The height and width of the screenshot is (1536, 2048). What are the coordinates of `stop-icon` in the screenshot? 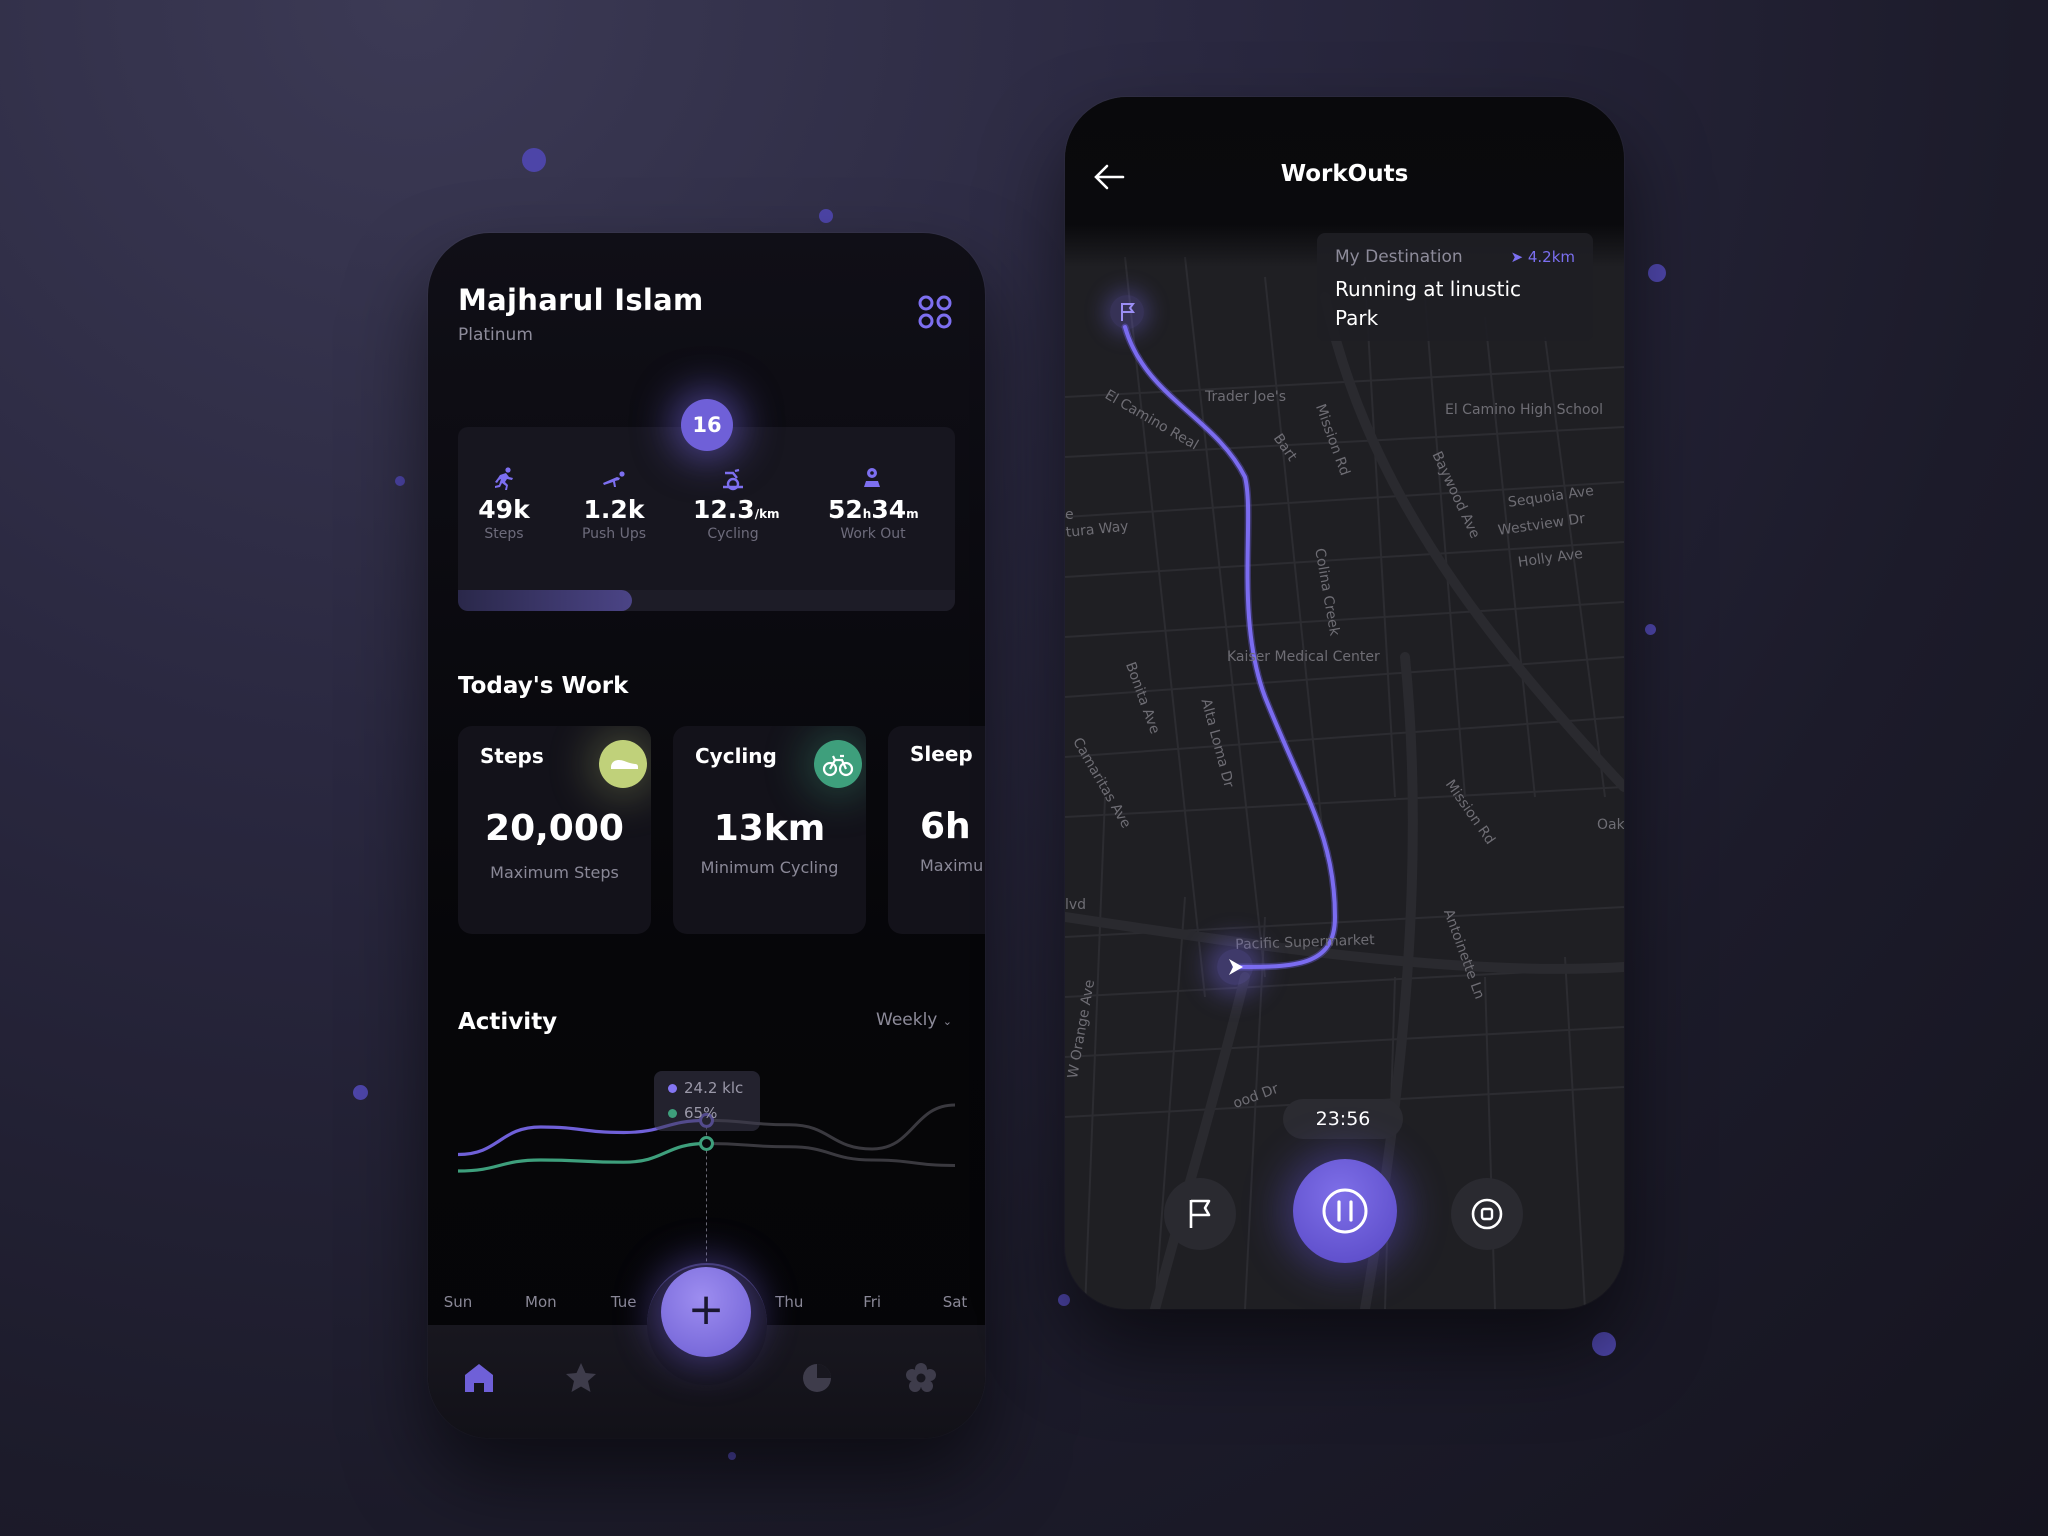 It's located at (1487, 1214).